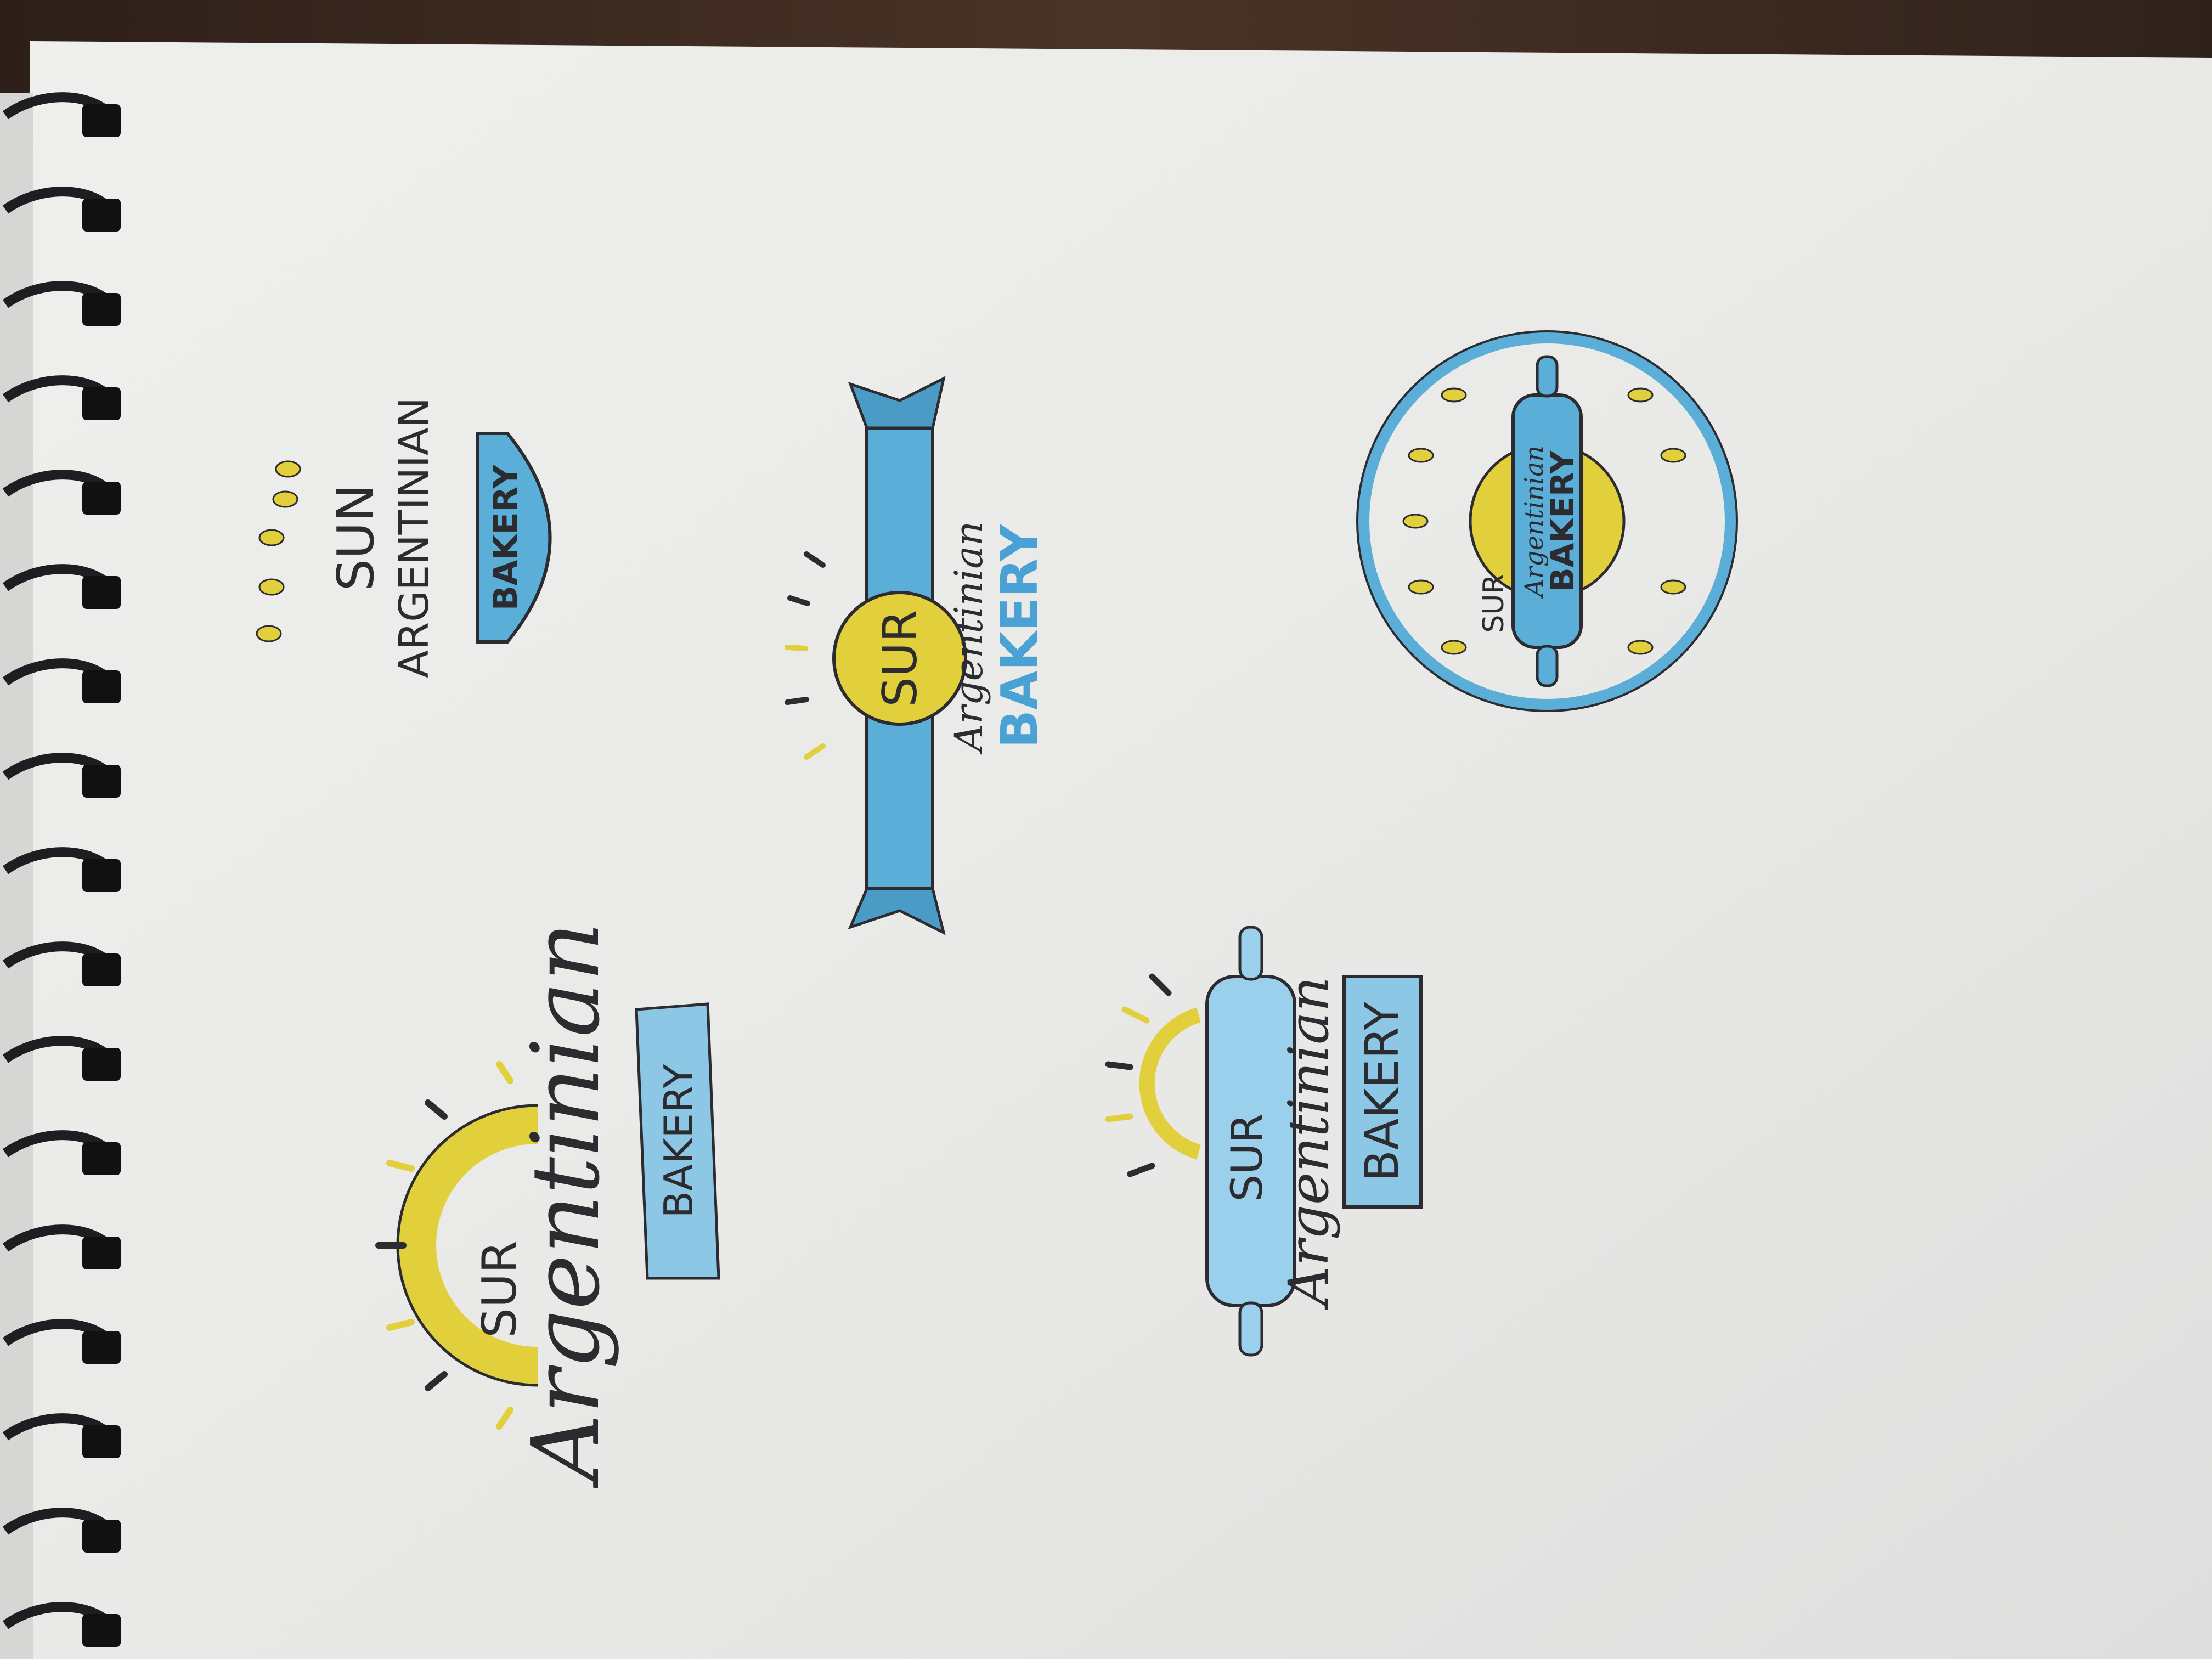 The image size is (2212, 1659). I want to click on sketch-5-banner-label: BAKERY, so click(1382, 1092).